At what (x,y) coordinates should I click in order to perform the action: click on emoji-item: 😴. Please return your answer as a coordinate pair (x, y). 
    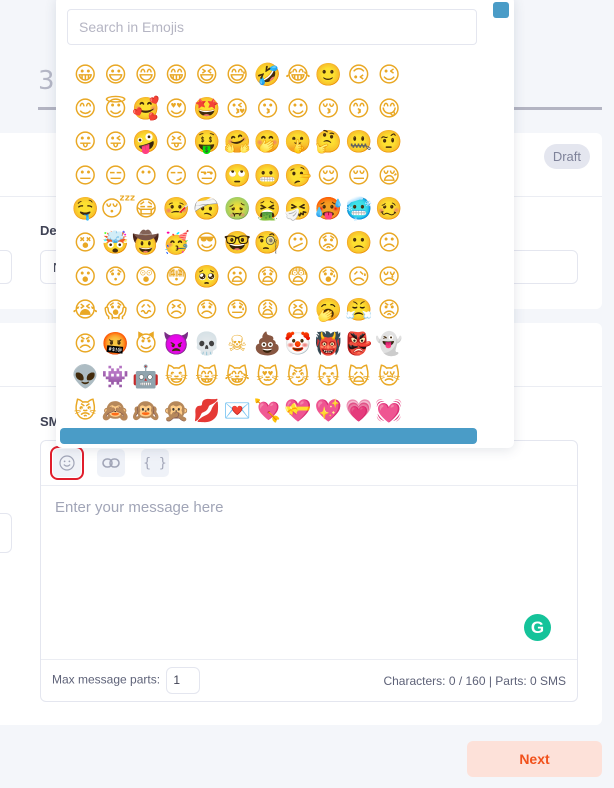
    Looking at the image, I should click on (117, 210).